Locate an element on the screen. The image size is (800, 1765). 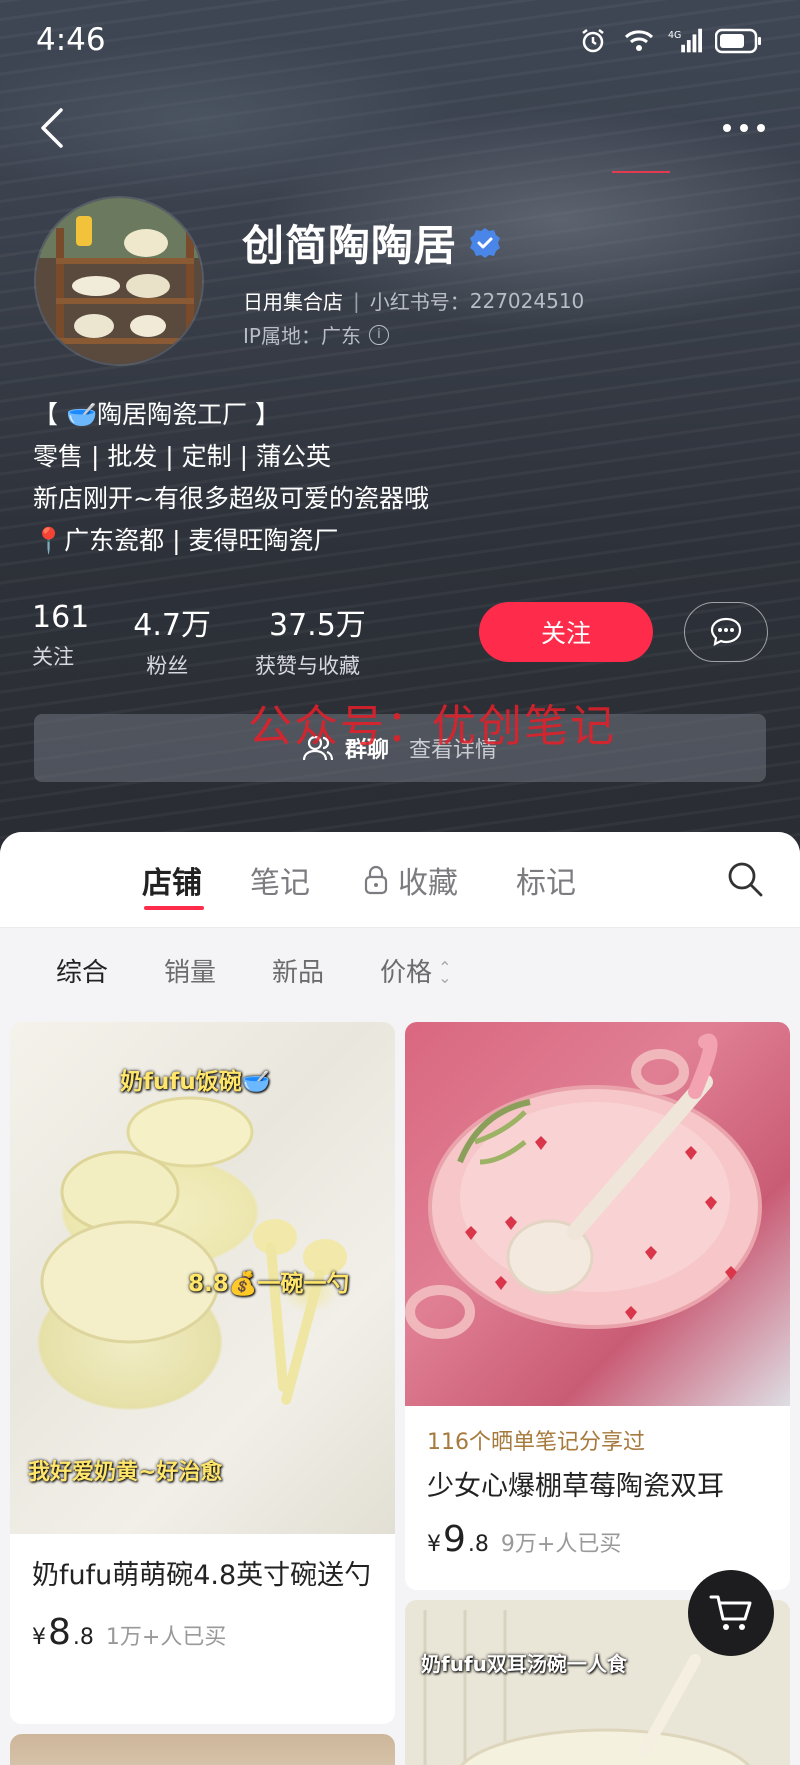
lock-icon is located at coordinates (376, 880).